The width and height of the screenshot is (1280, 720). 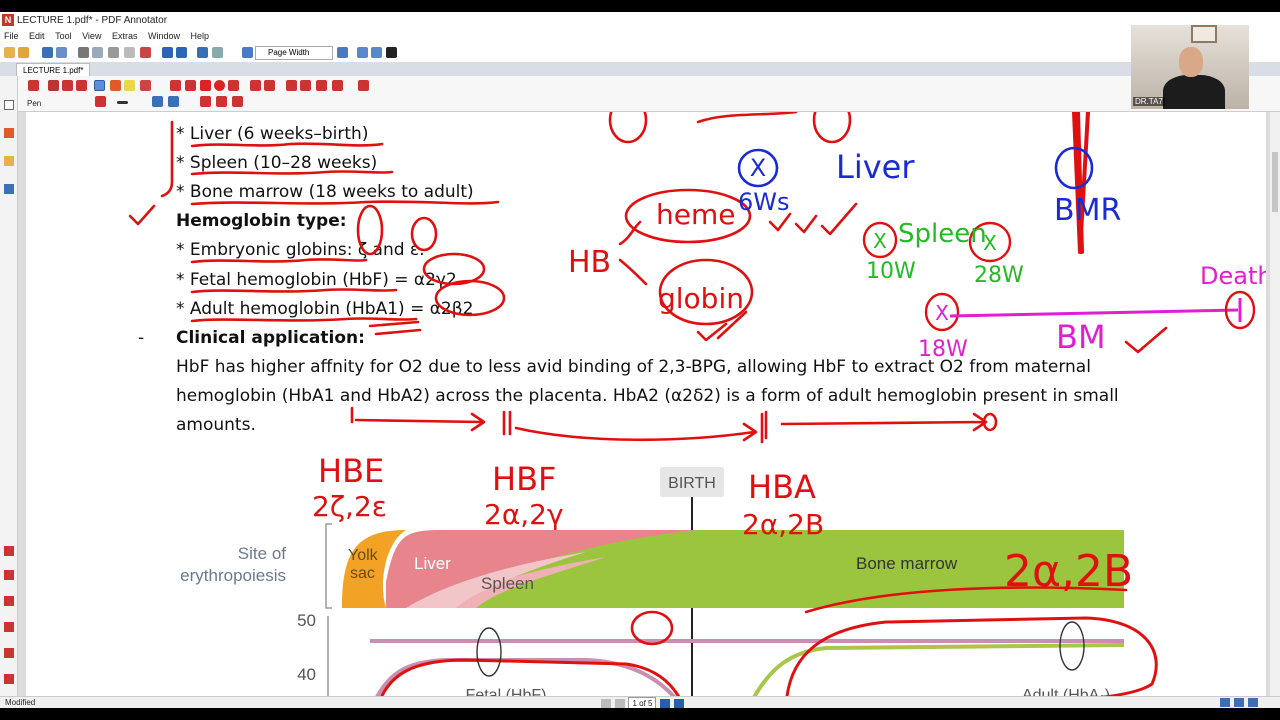 What do you see at coordinates (764, 202) in the screenshot?
I see `ink-6ws: 6Ws` at bounding box center [764, 202].